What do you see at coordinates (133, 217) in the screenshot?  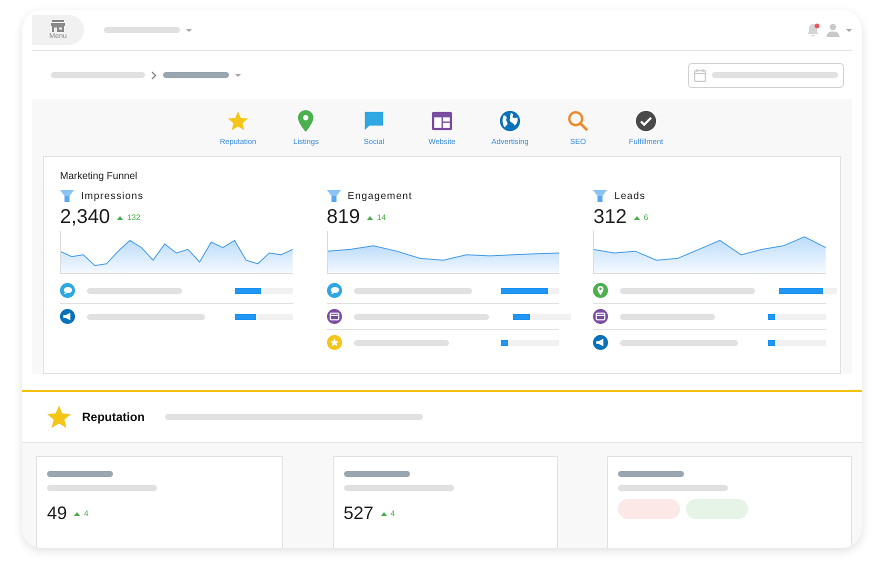 I see `metric-delta: 132` at bounding box center [133, 217].